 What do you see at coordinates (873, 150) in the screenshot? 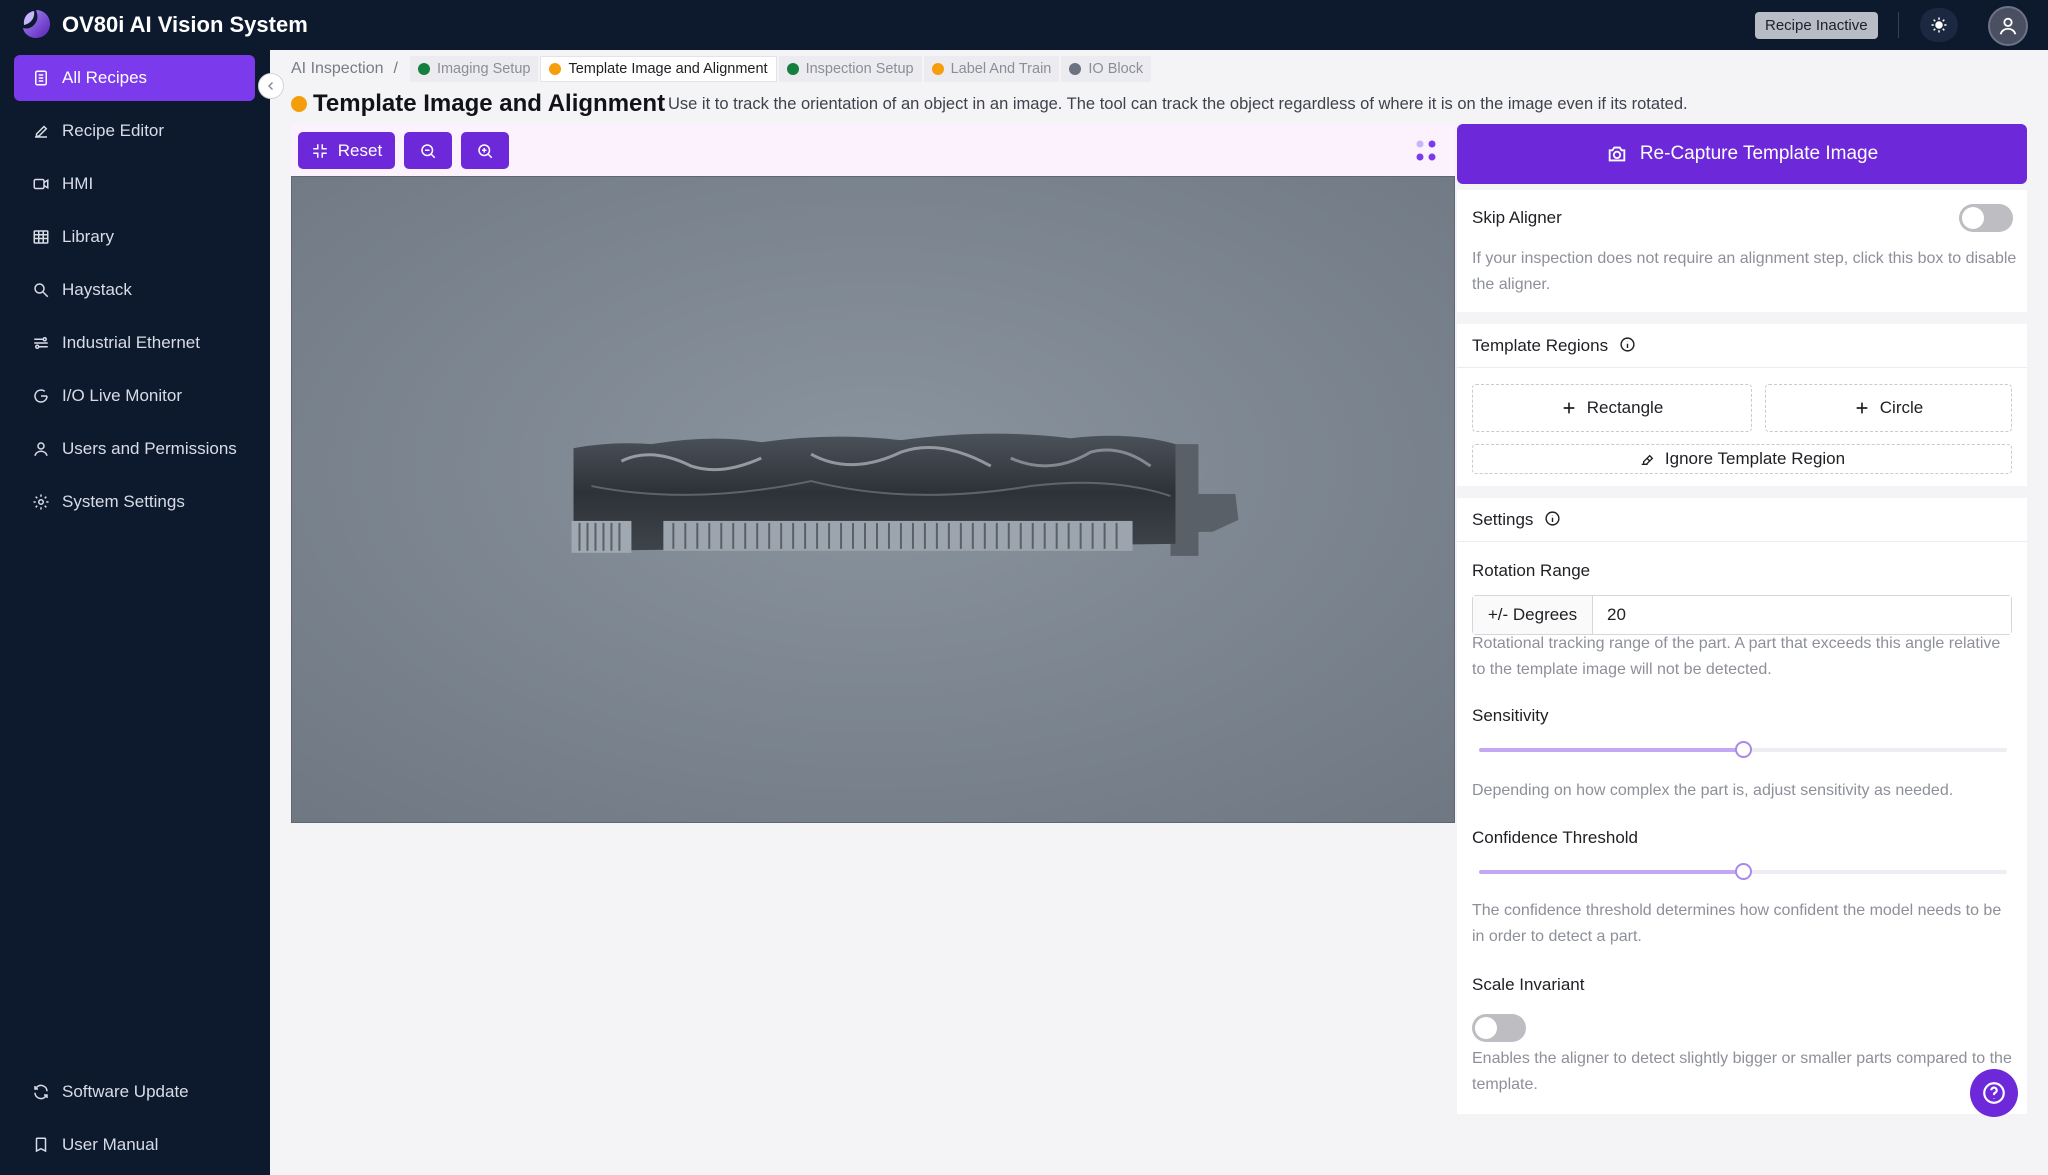
I see `image-toolbar: Reset` at bounding box center [873, 150].